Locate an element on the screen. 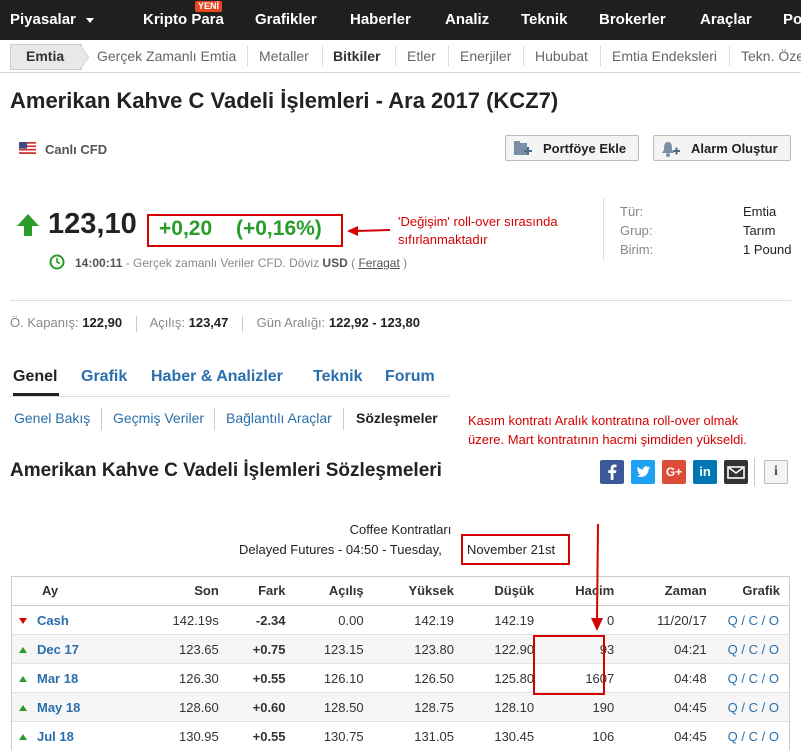  subnav-item-teknik-ozet: Tekn. Öze is located at coordinates (771, 56).